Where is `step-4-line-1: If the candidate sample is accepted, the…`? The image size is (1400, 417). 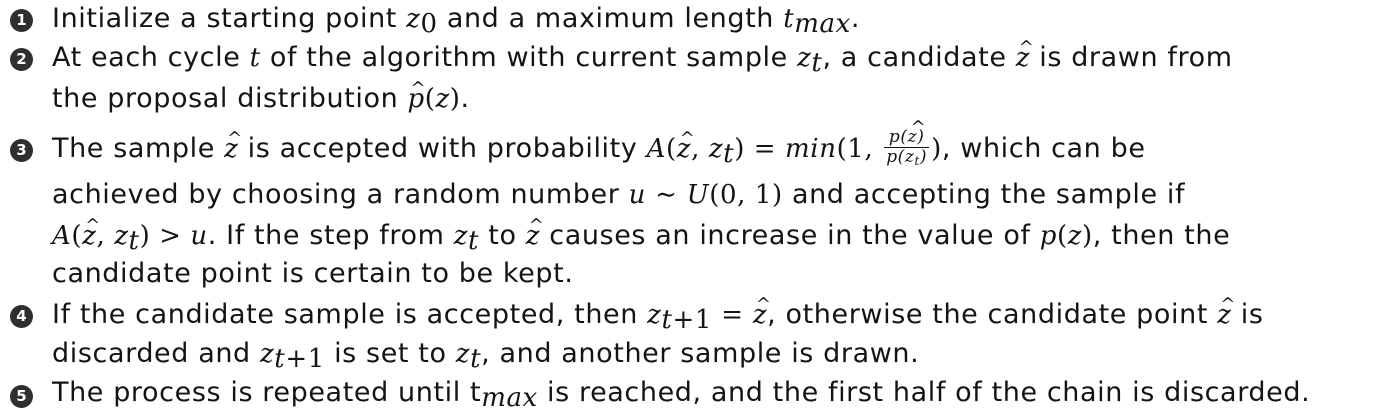 step-4-line-1: If the candidate sample is accepted, the… is located at coordinates (657, 310).